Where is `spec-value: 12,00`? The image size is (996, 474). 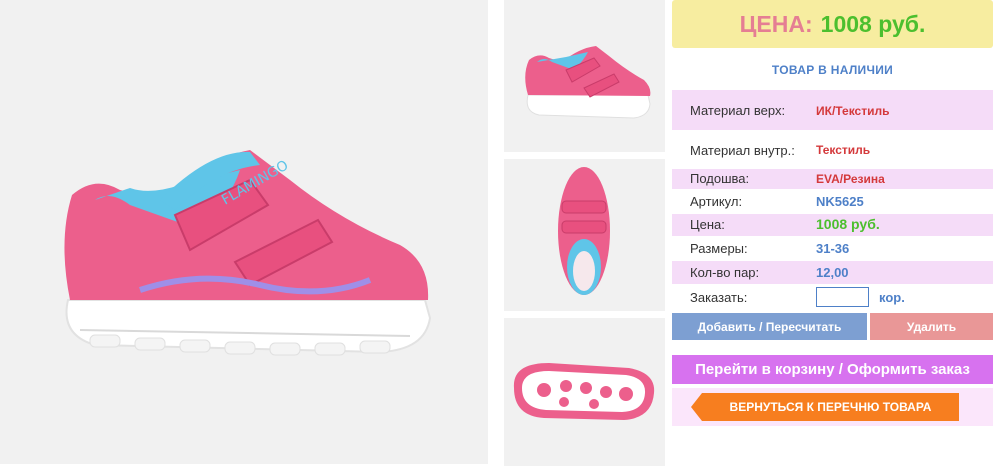 spec-value: 12,00 is located at coordinates (832, 272).